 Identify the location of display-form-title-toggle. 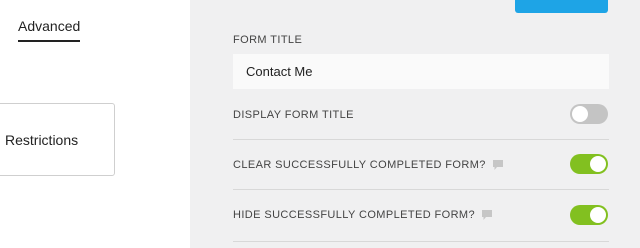
(589, 114).